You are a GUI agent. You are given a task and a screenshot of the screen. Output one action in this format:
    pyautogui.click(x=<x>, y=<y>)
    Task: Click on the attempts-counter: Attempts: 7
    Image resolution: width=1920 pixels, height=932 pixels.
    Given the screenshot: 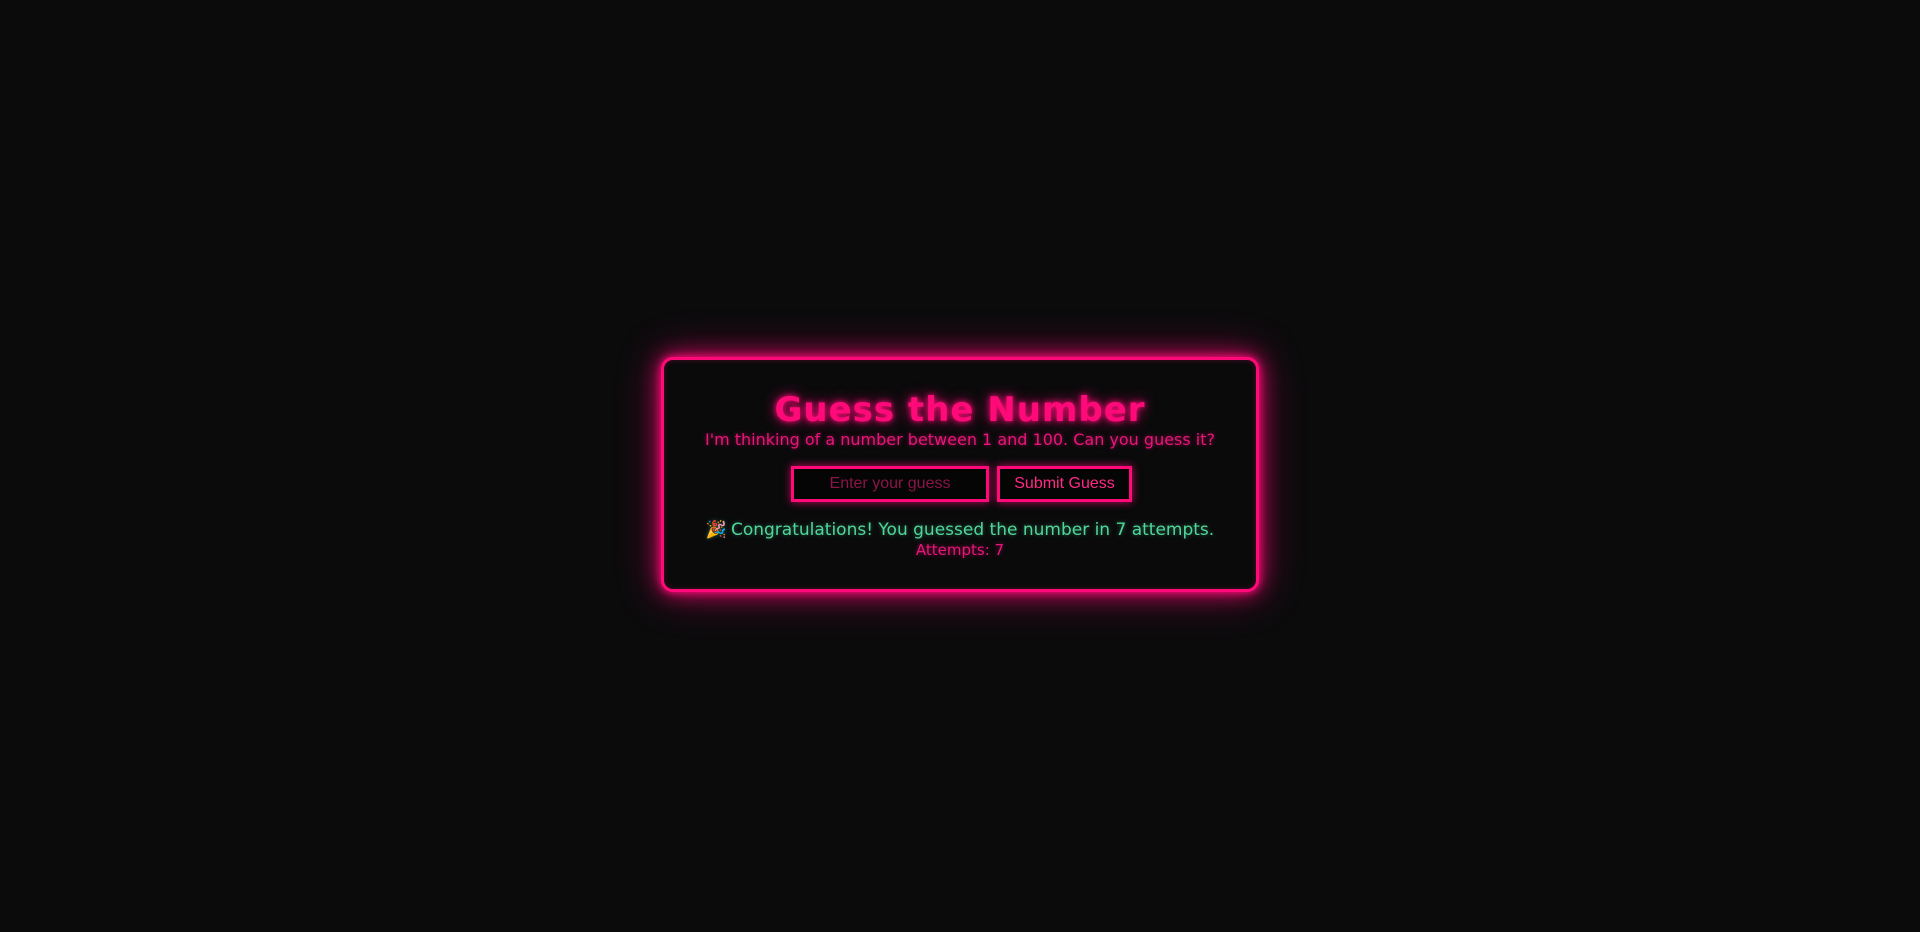 What is the action you would take?
    pyautogui.click(x=960, y=550)
    